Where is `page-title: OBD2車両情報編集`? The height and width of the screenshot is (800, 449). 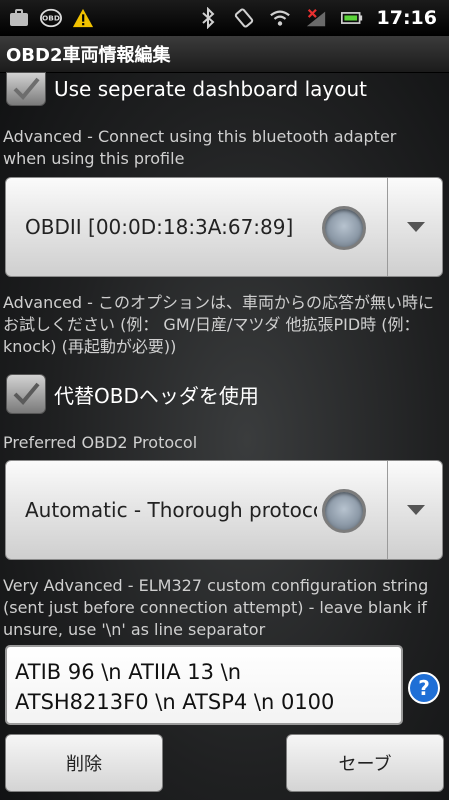
page-title: OBD2車両情報編集 is located at coordinates (88, 55).